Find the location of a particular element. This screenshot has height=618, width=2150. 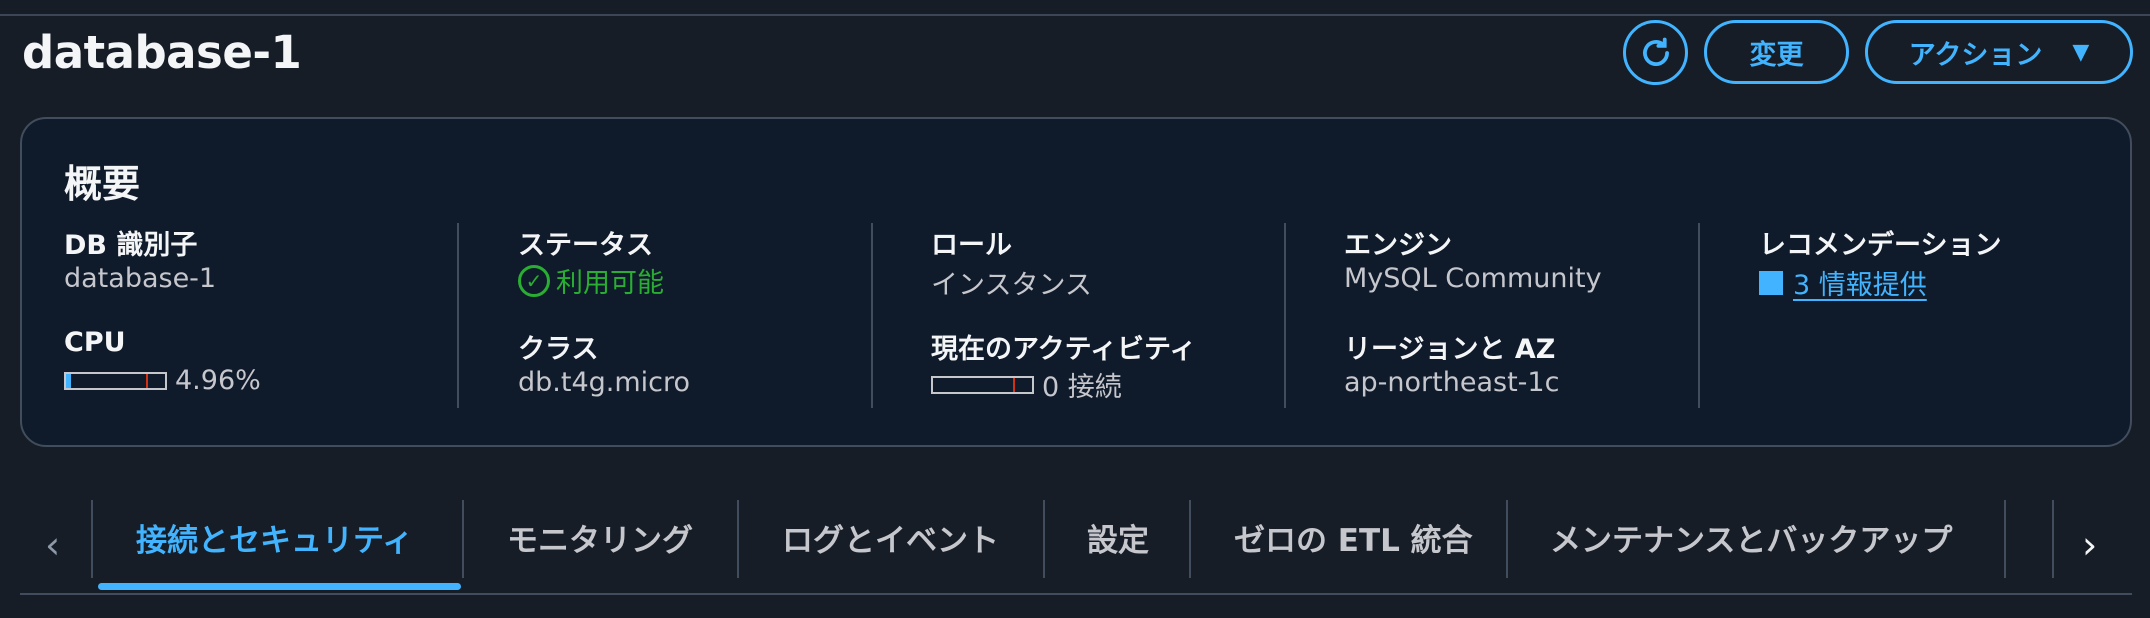

activity-meter-row: 0 接続 is located at coordinates (1026, 384).